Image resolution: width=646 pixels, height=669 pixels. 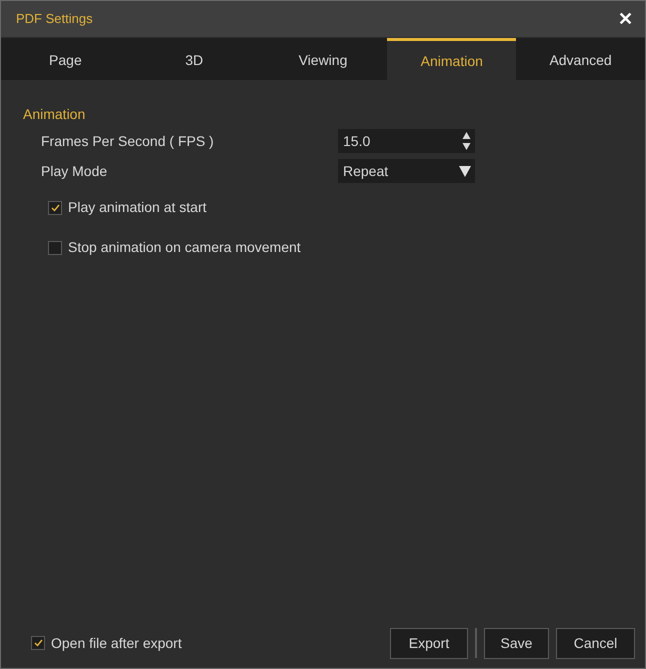 I want to click on tab: Advanced, so click(x=580, y=59).